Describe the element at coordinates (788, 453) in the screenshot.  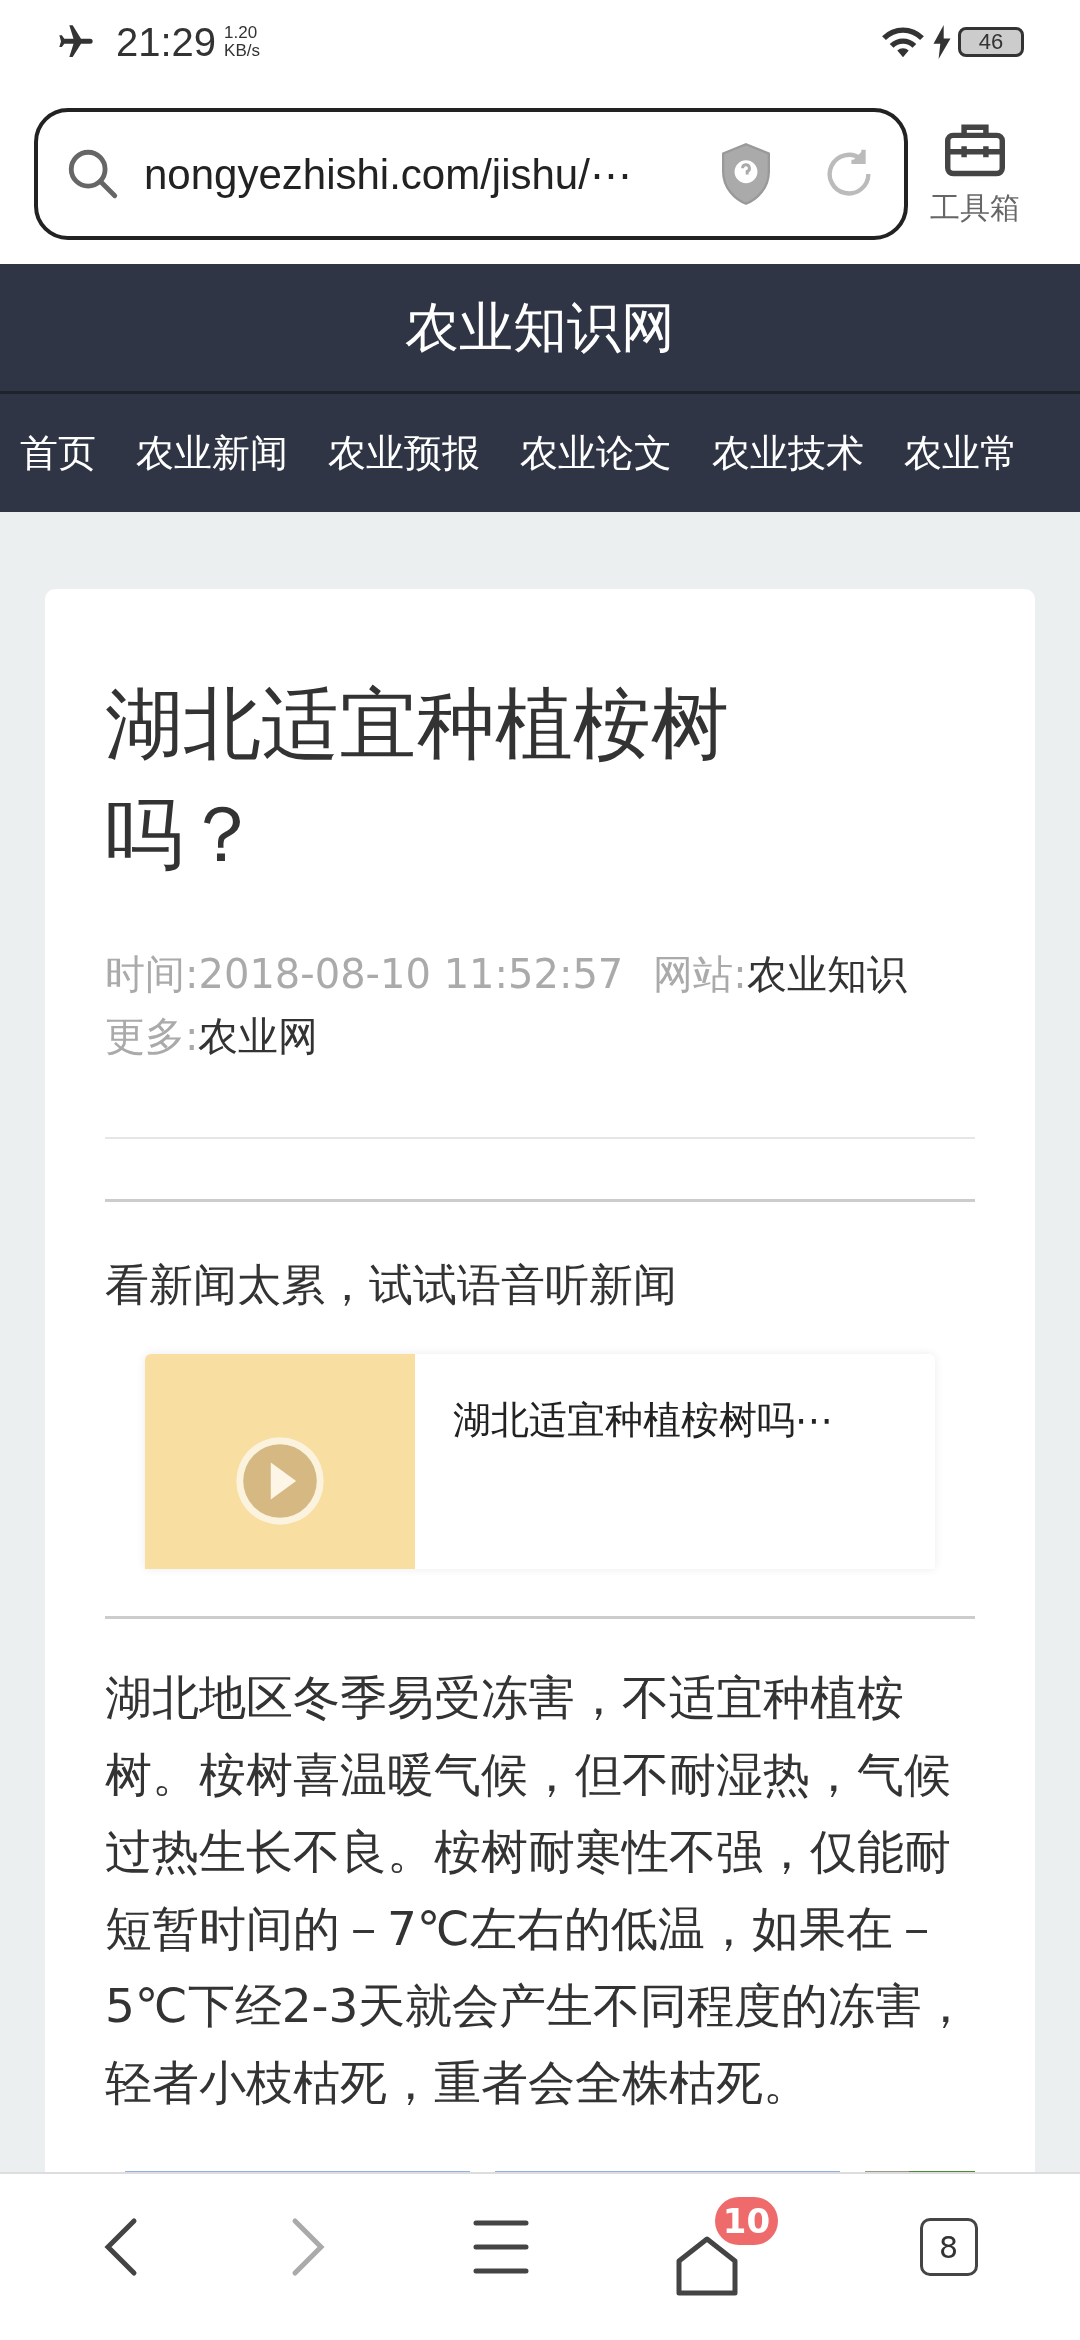
I see `nav-link: 农业技术` at that location.